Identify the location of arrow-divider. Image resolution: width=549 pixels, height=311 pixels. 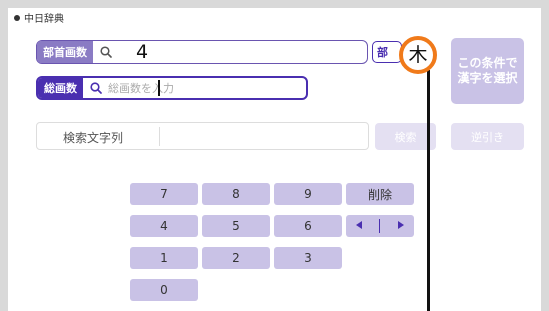
(380, 226).